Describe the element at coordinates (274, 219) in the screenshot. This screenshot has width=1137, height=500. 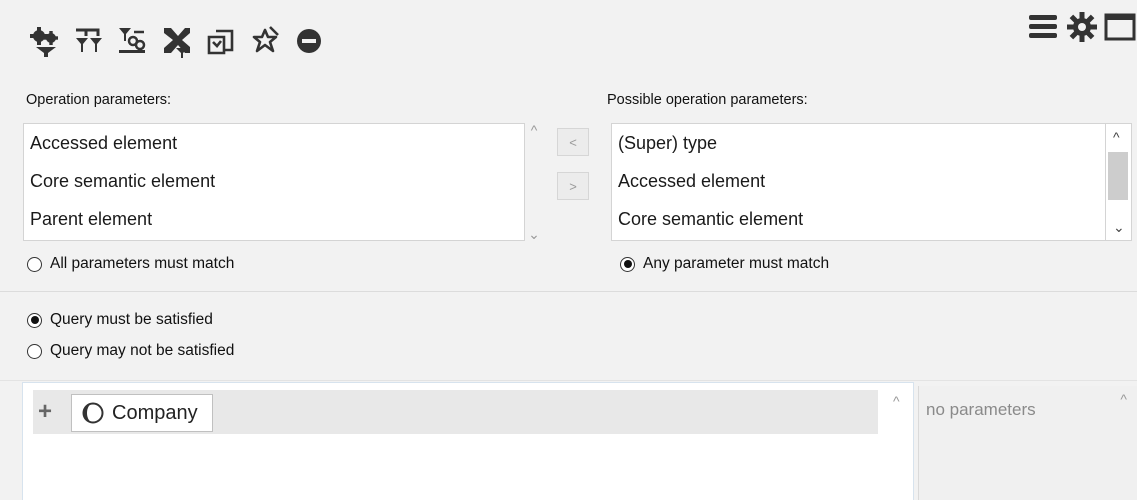
I see `list-item: Parent element` at that location.